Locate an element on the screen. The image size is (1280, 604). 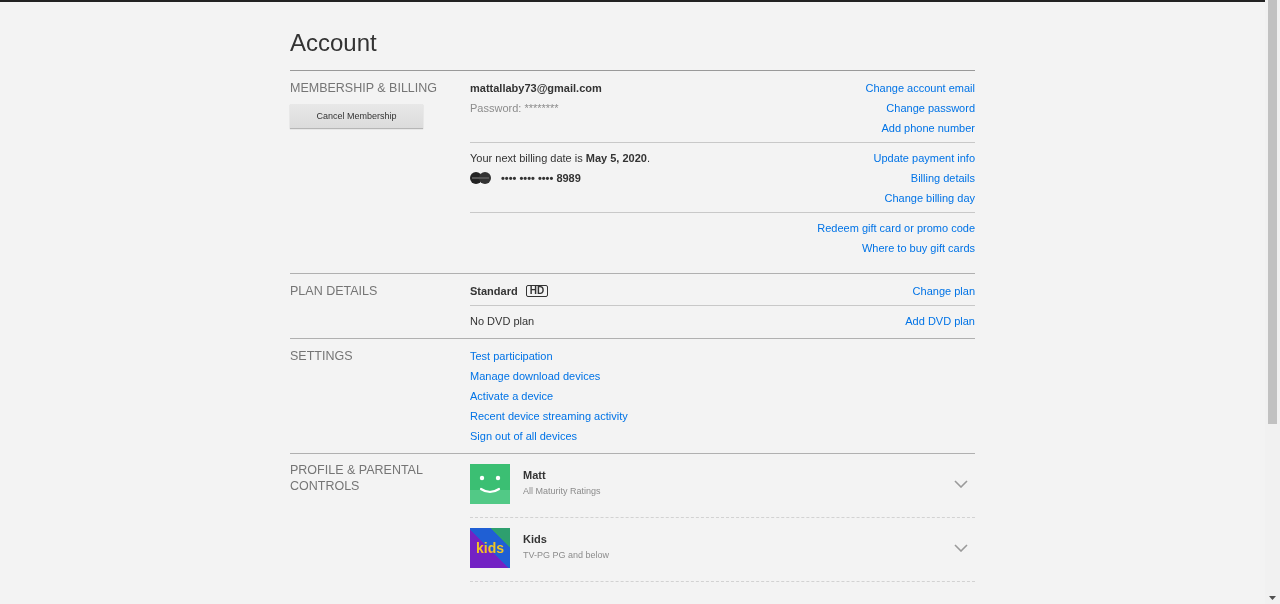
account-link: Add DVD plan is located at coordinates (940, 321).